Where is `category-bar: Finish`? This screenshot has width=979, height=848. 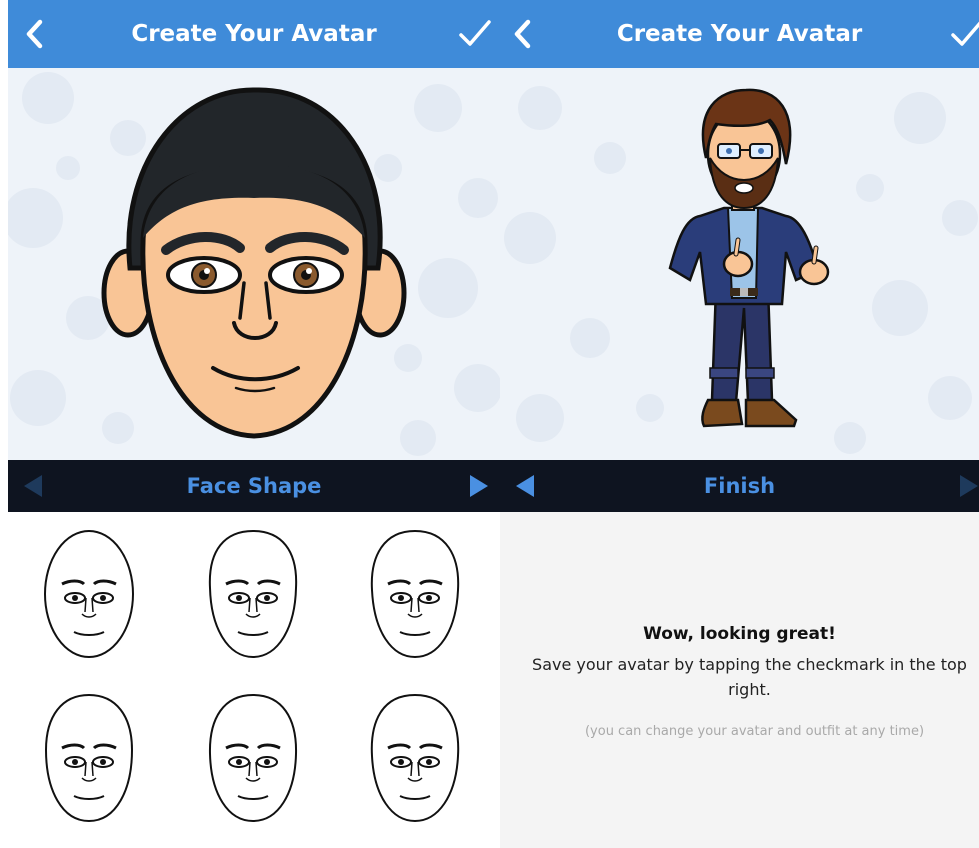 category-bar: Finish is located at coordinates (739, 486).